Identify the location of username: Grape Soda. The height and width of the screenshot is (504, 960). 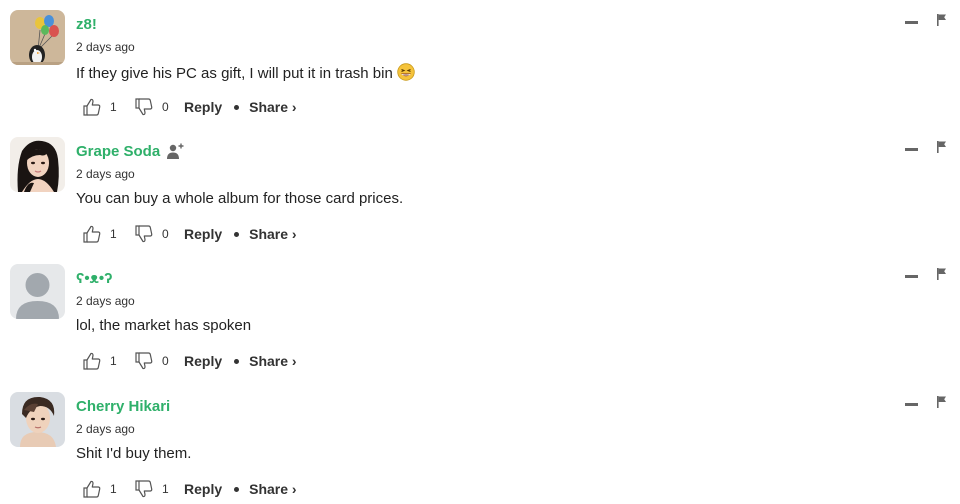
(118, 151).